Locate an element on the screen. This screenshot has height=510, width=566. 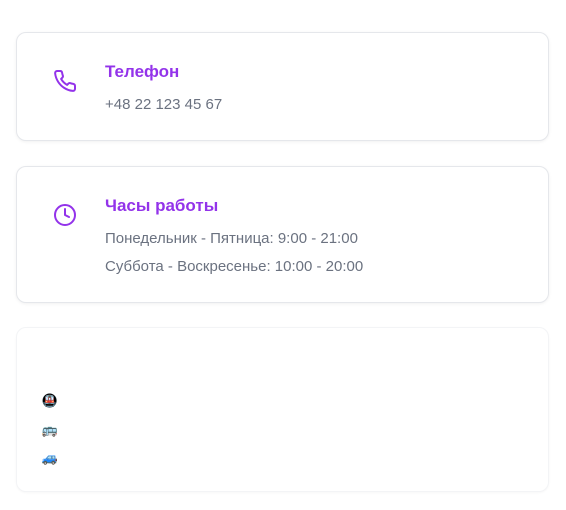
metro-icon: 🚇 is located at coordinates (50, 400).